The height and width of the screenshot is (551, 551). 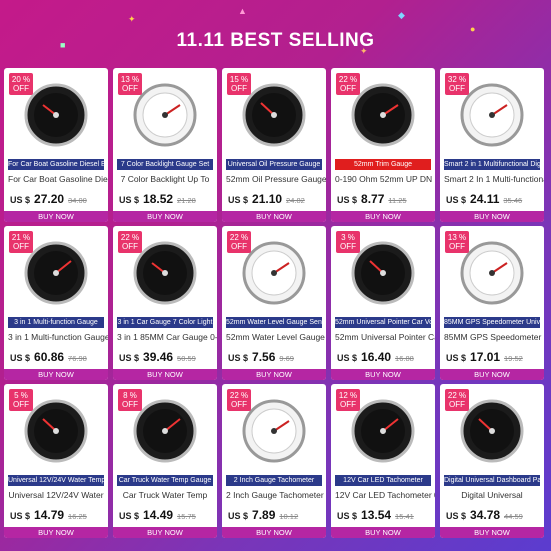 I want to click on product-title: 85MM GPS Speedometer, so click(x=492, y=338).